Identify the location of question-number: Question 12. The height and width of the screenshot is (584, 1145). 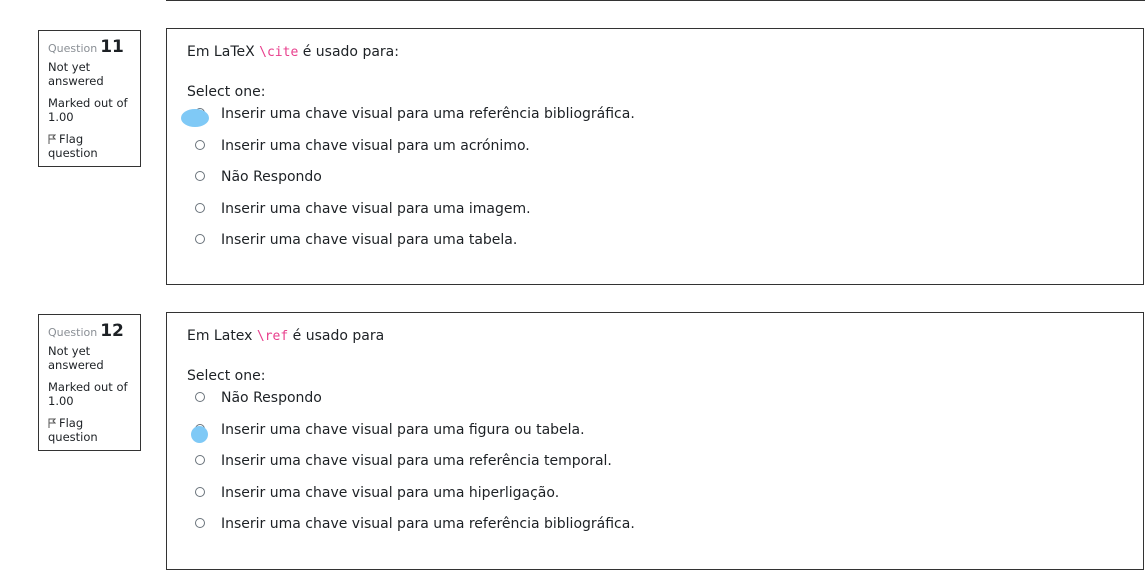
(90, 332).